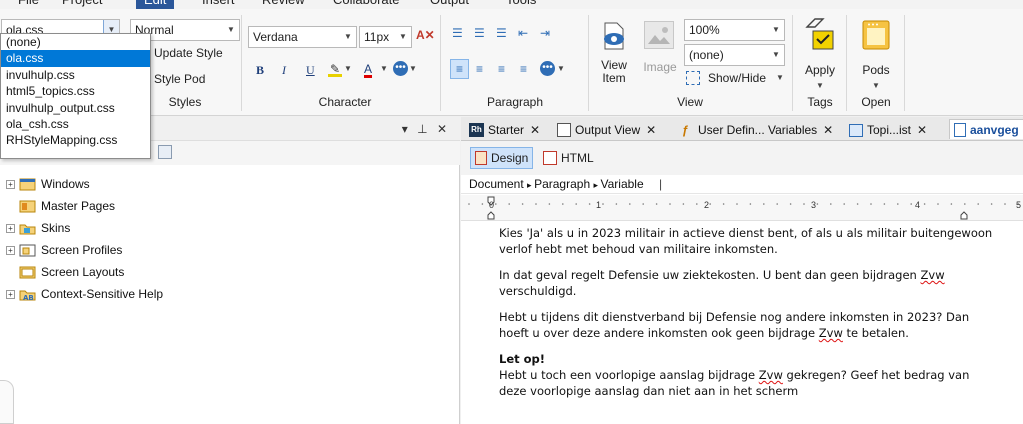 Image resolution: width=1023 pixels, height=424 pixels. I want to click on decrease-indent-icon: ⇤, so click(523, 33).